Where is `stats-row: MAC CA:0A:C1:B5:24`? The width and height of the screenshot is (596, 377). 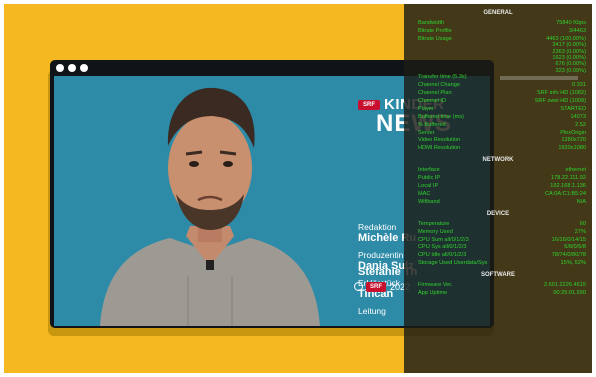
stats-row: MAC CA:0A:C1:B5:24 is located at coordinates (502, 194).